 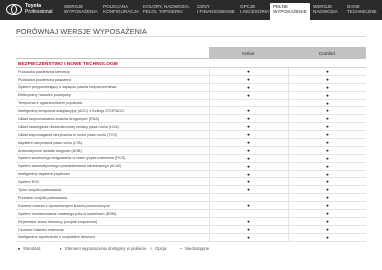 I want to click on toyota-logo, so click(x=14, y=9).